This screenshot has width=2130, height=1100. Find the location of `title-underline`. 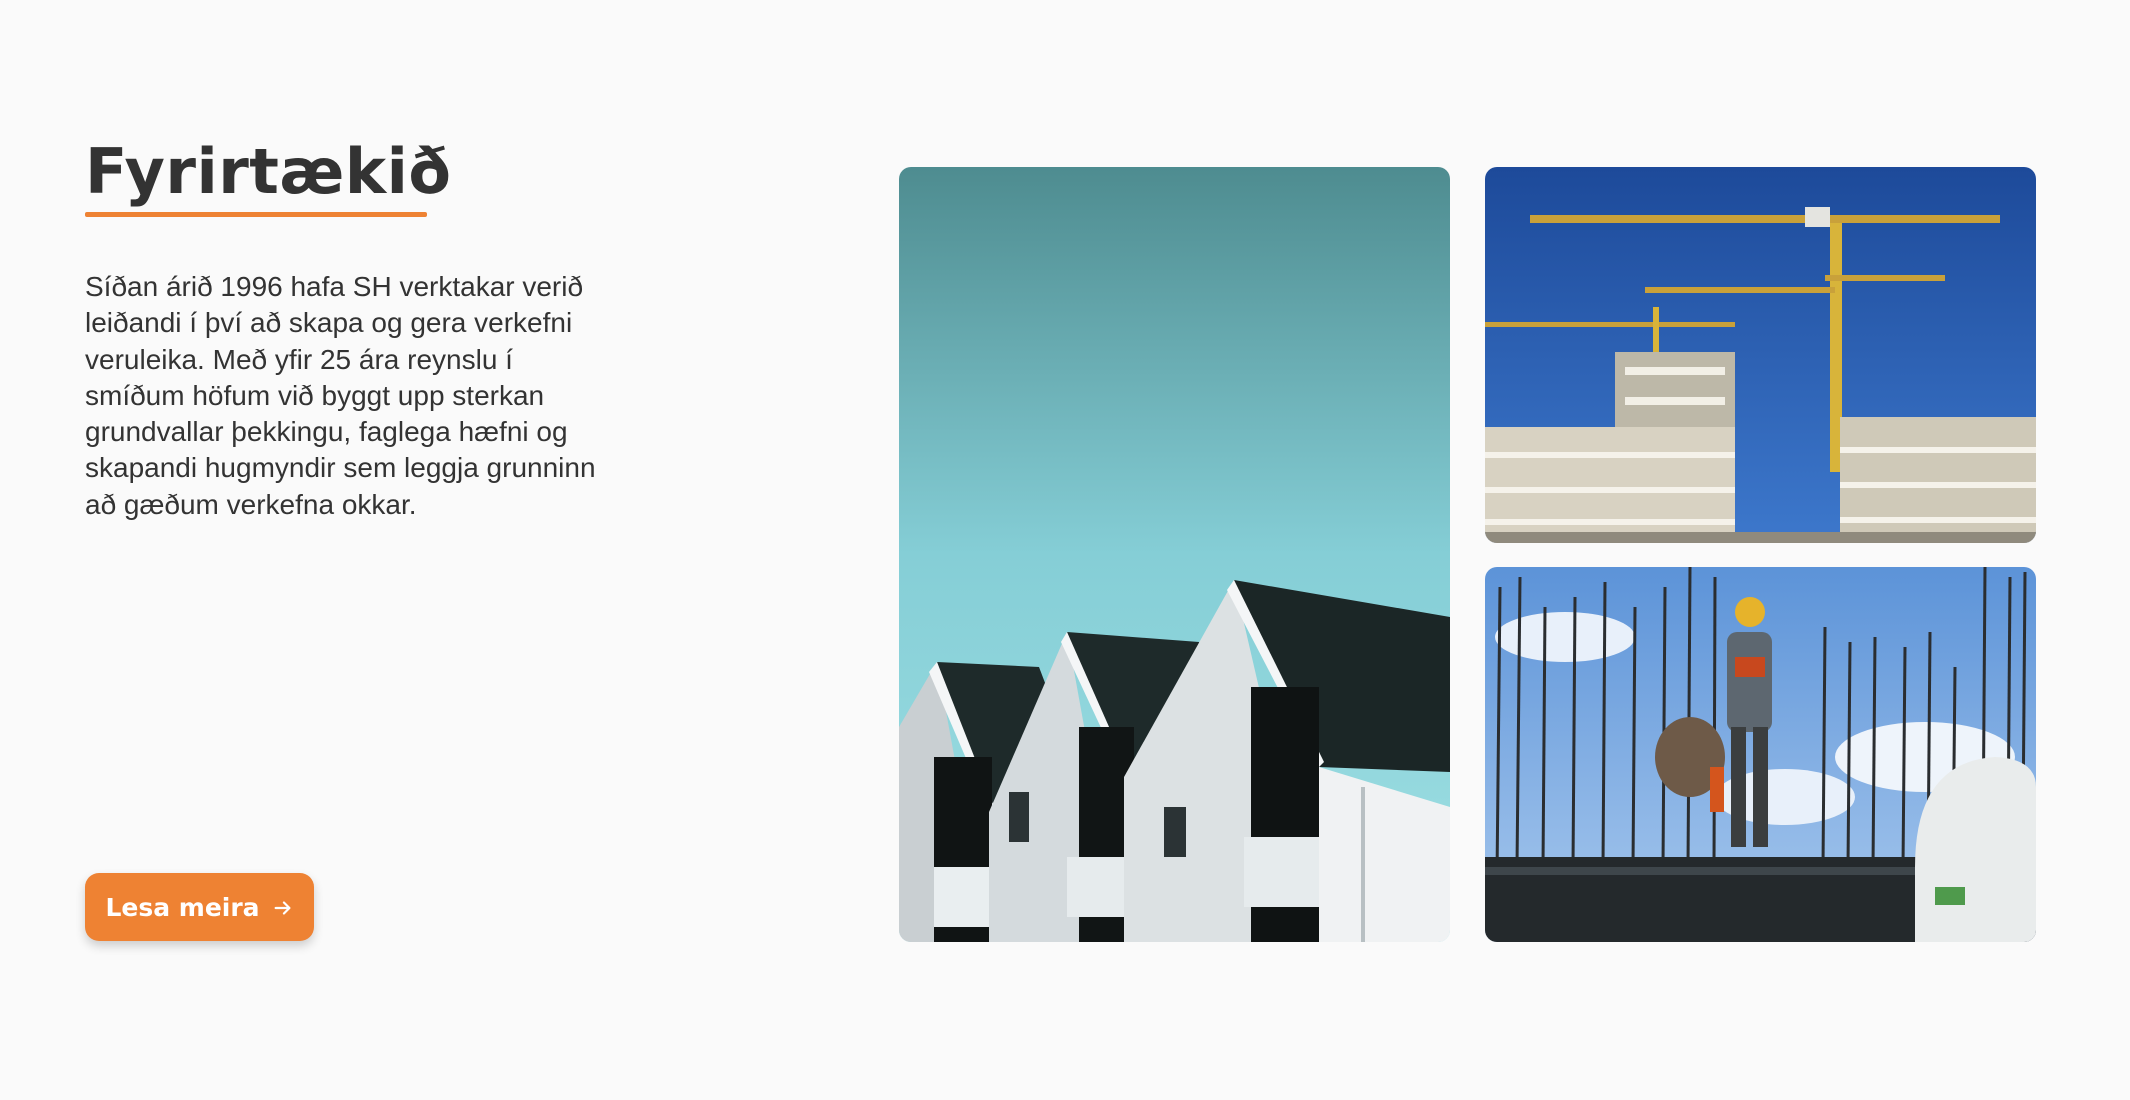

title-underline is located at coordinates (256, 214).